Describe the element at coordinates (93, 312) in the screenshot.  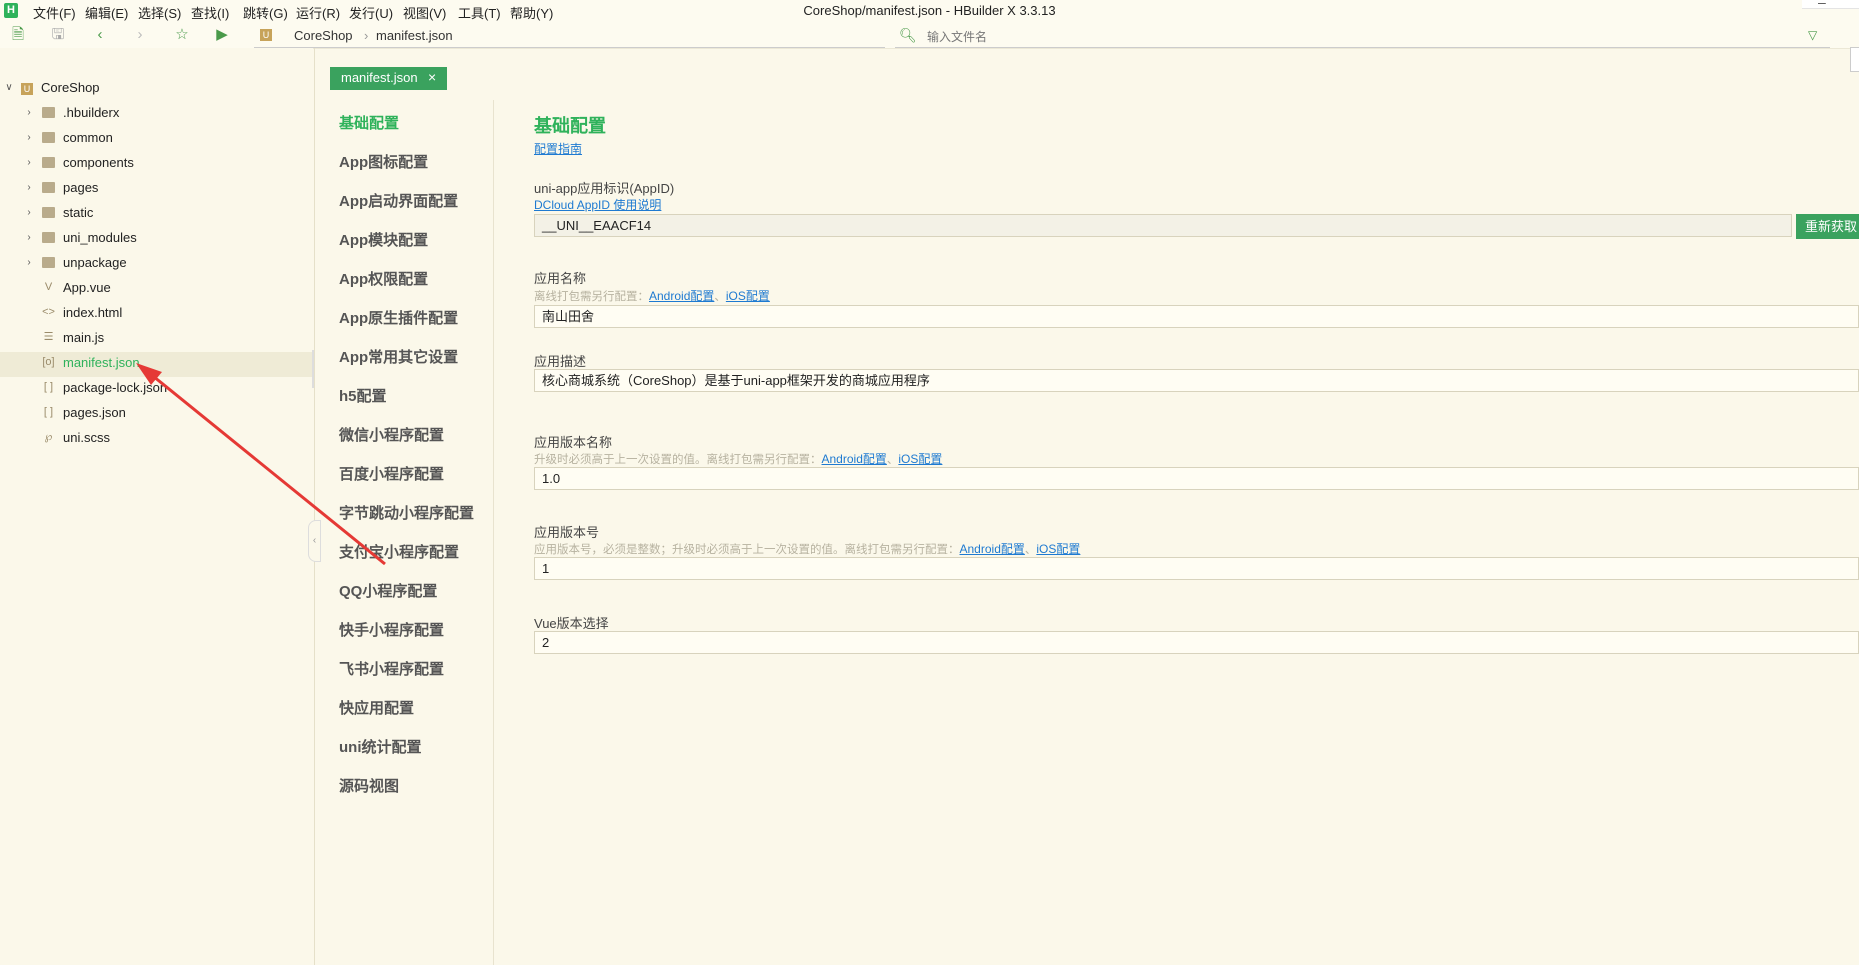
I see `tree-item-label: index.html` at that location.